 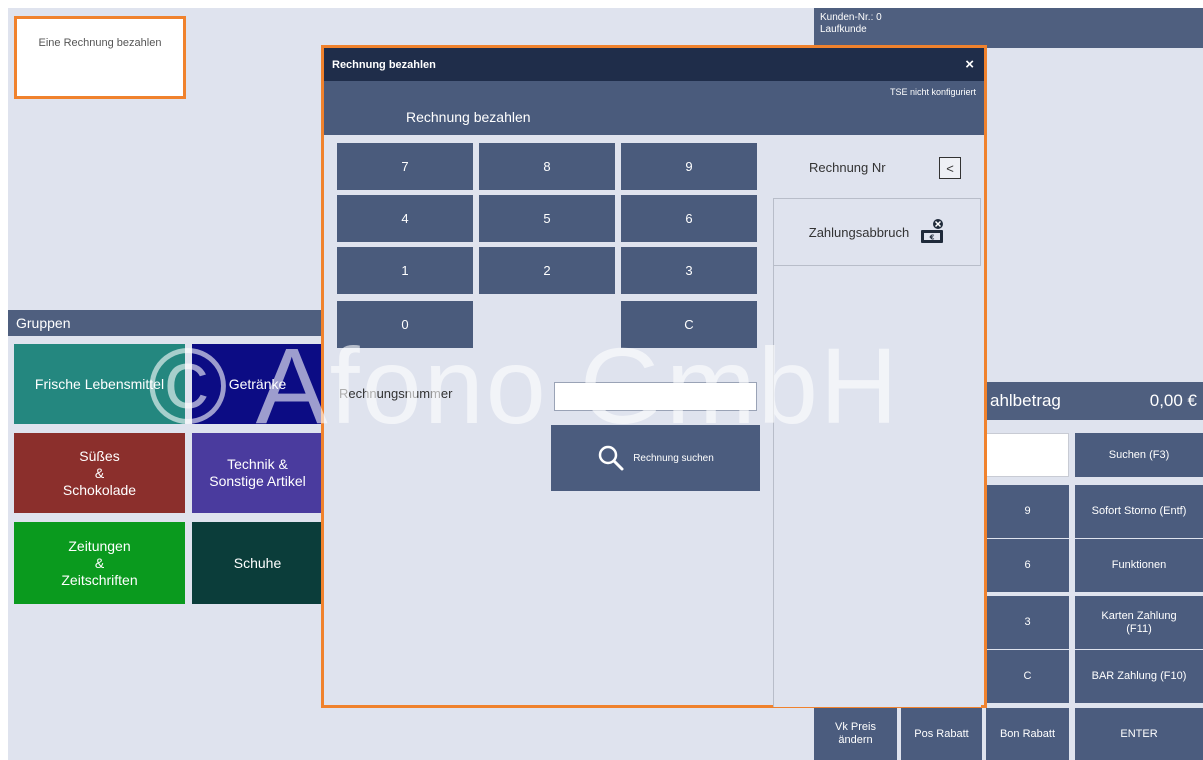 I want to click on button-label: 3, so click(x=1027, y=622).